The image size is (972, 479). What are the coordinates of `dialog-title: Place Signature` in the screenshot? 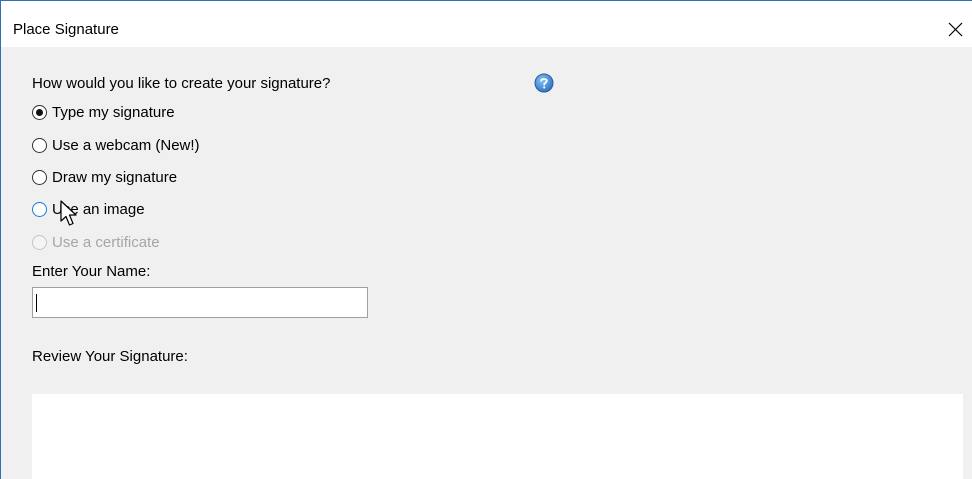 It's located at (66, 29).